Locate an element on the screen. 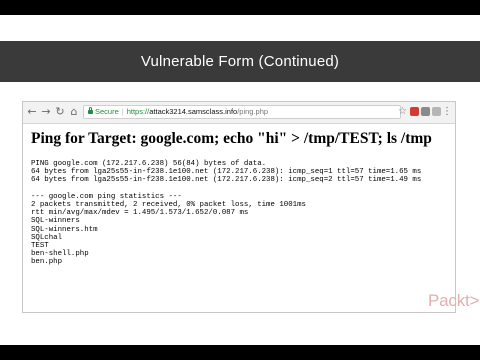  star-icon: ☆ is located at coordinates (402, 112).